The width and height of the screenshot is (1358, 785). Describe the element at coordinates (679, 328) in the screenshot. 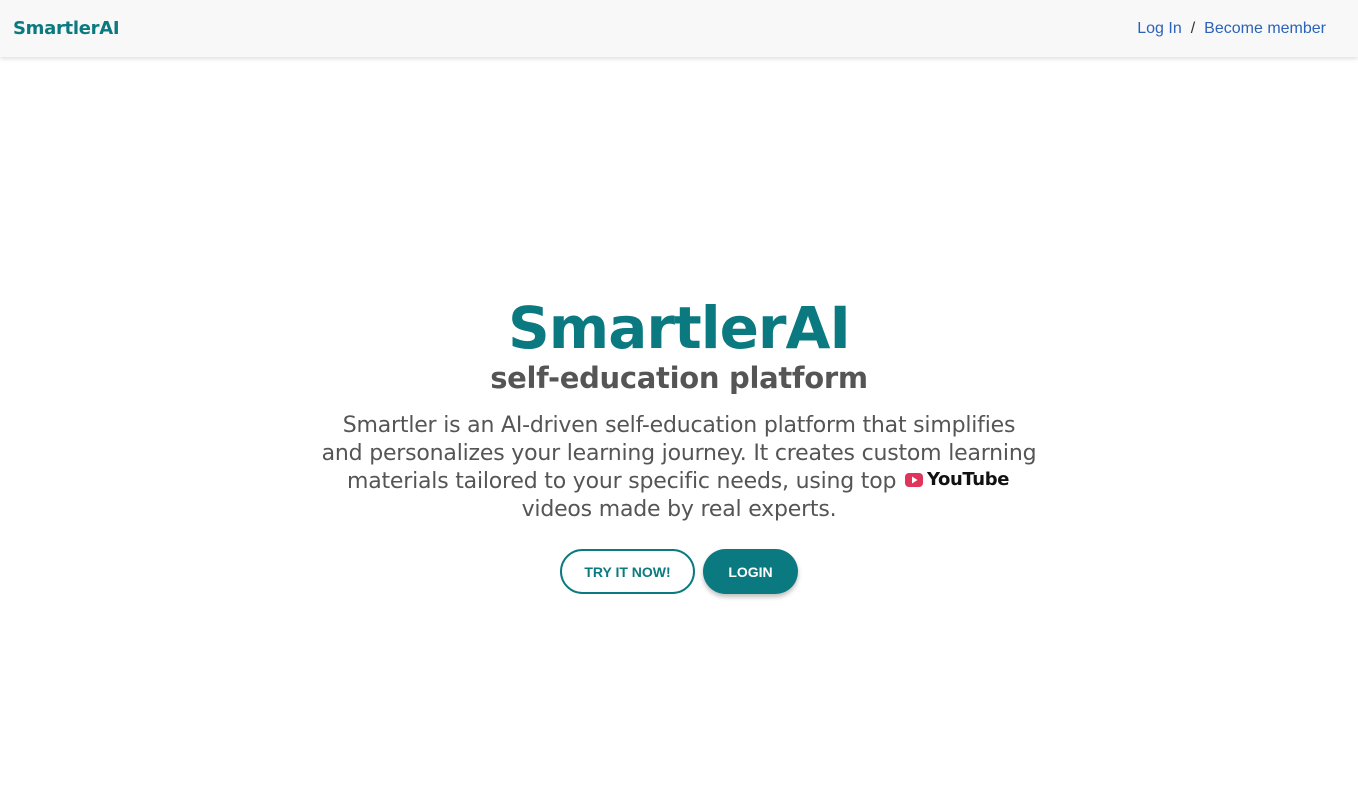

I see `hero-title: SmartlerAI` at that location.